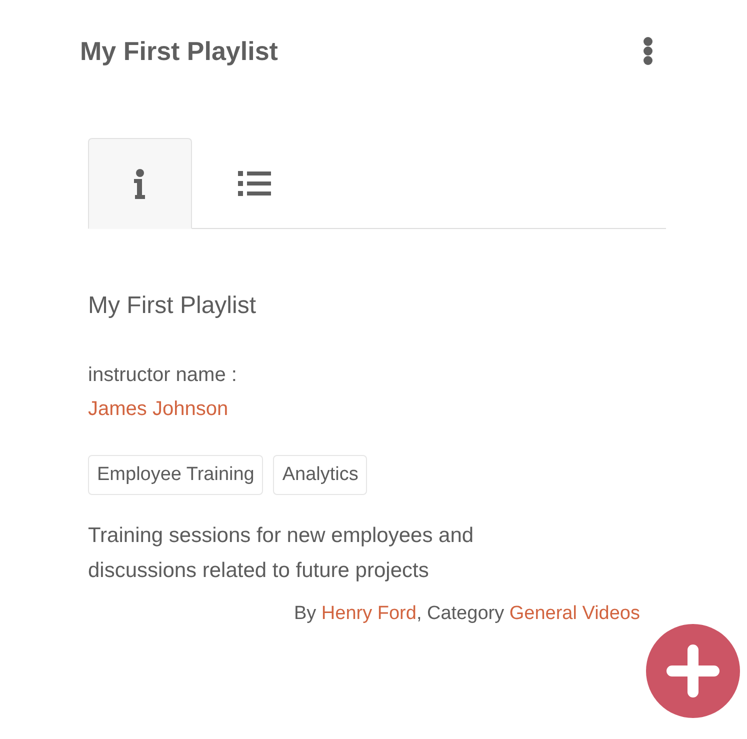 This screenshot has width=747, height=739. I want to click on tag: Employee Training, so click(176, 475).